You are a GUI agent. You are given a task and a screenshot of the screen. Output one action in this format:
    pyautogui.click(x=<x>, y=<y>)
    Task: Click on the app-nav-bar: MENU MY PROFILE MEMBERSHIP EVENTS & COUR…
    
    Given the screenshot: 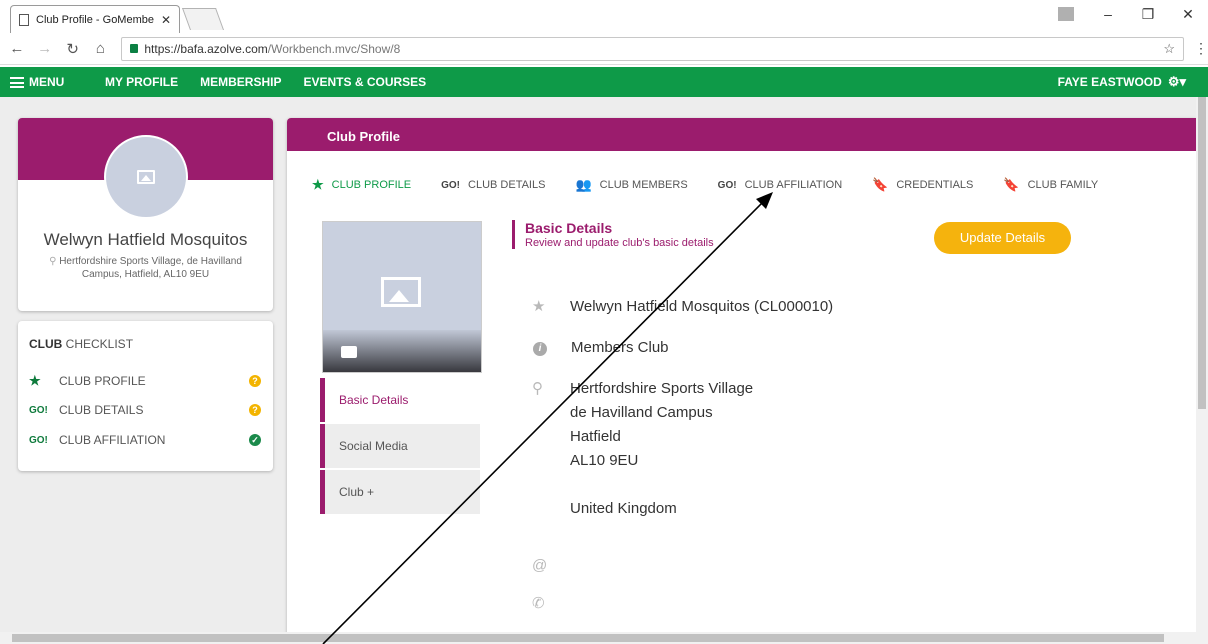 What is the action you would take?
    pyautogui.click(x=604, y=82)
    